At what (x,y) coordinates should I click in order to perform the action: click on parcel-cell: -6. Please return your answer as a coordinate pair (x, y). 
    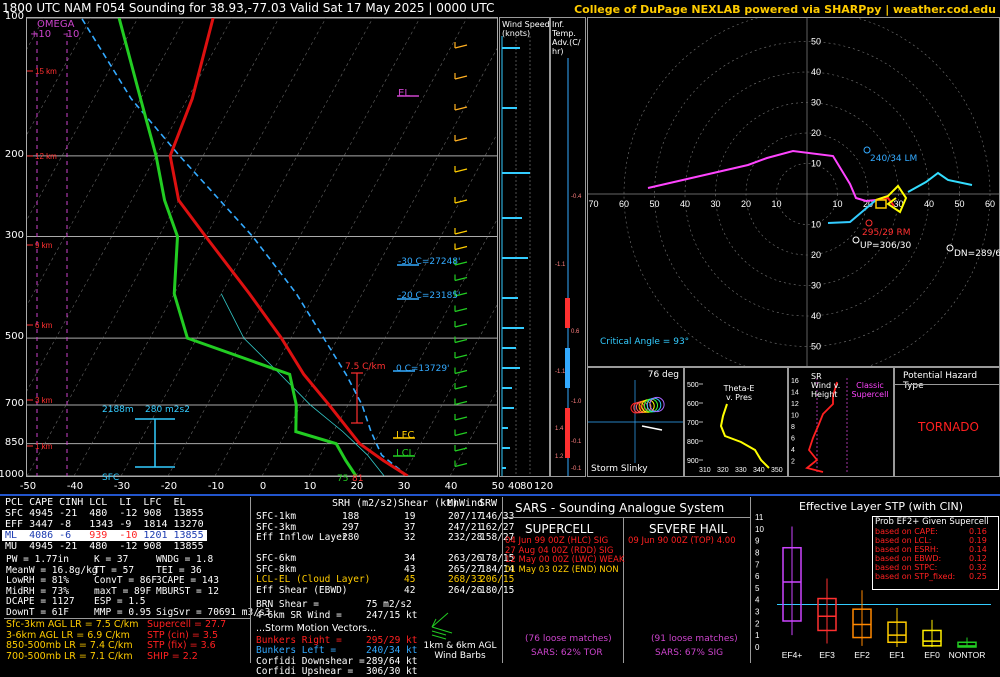
    Looking at the image, I should click on (71, 535).